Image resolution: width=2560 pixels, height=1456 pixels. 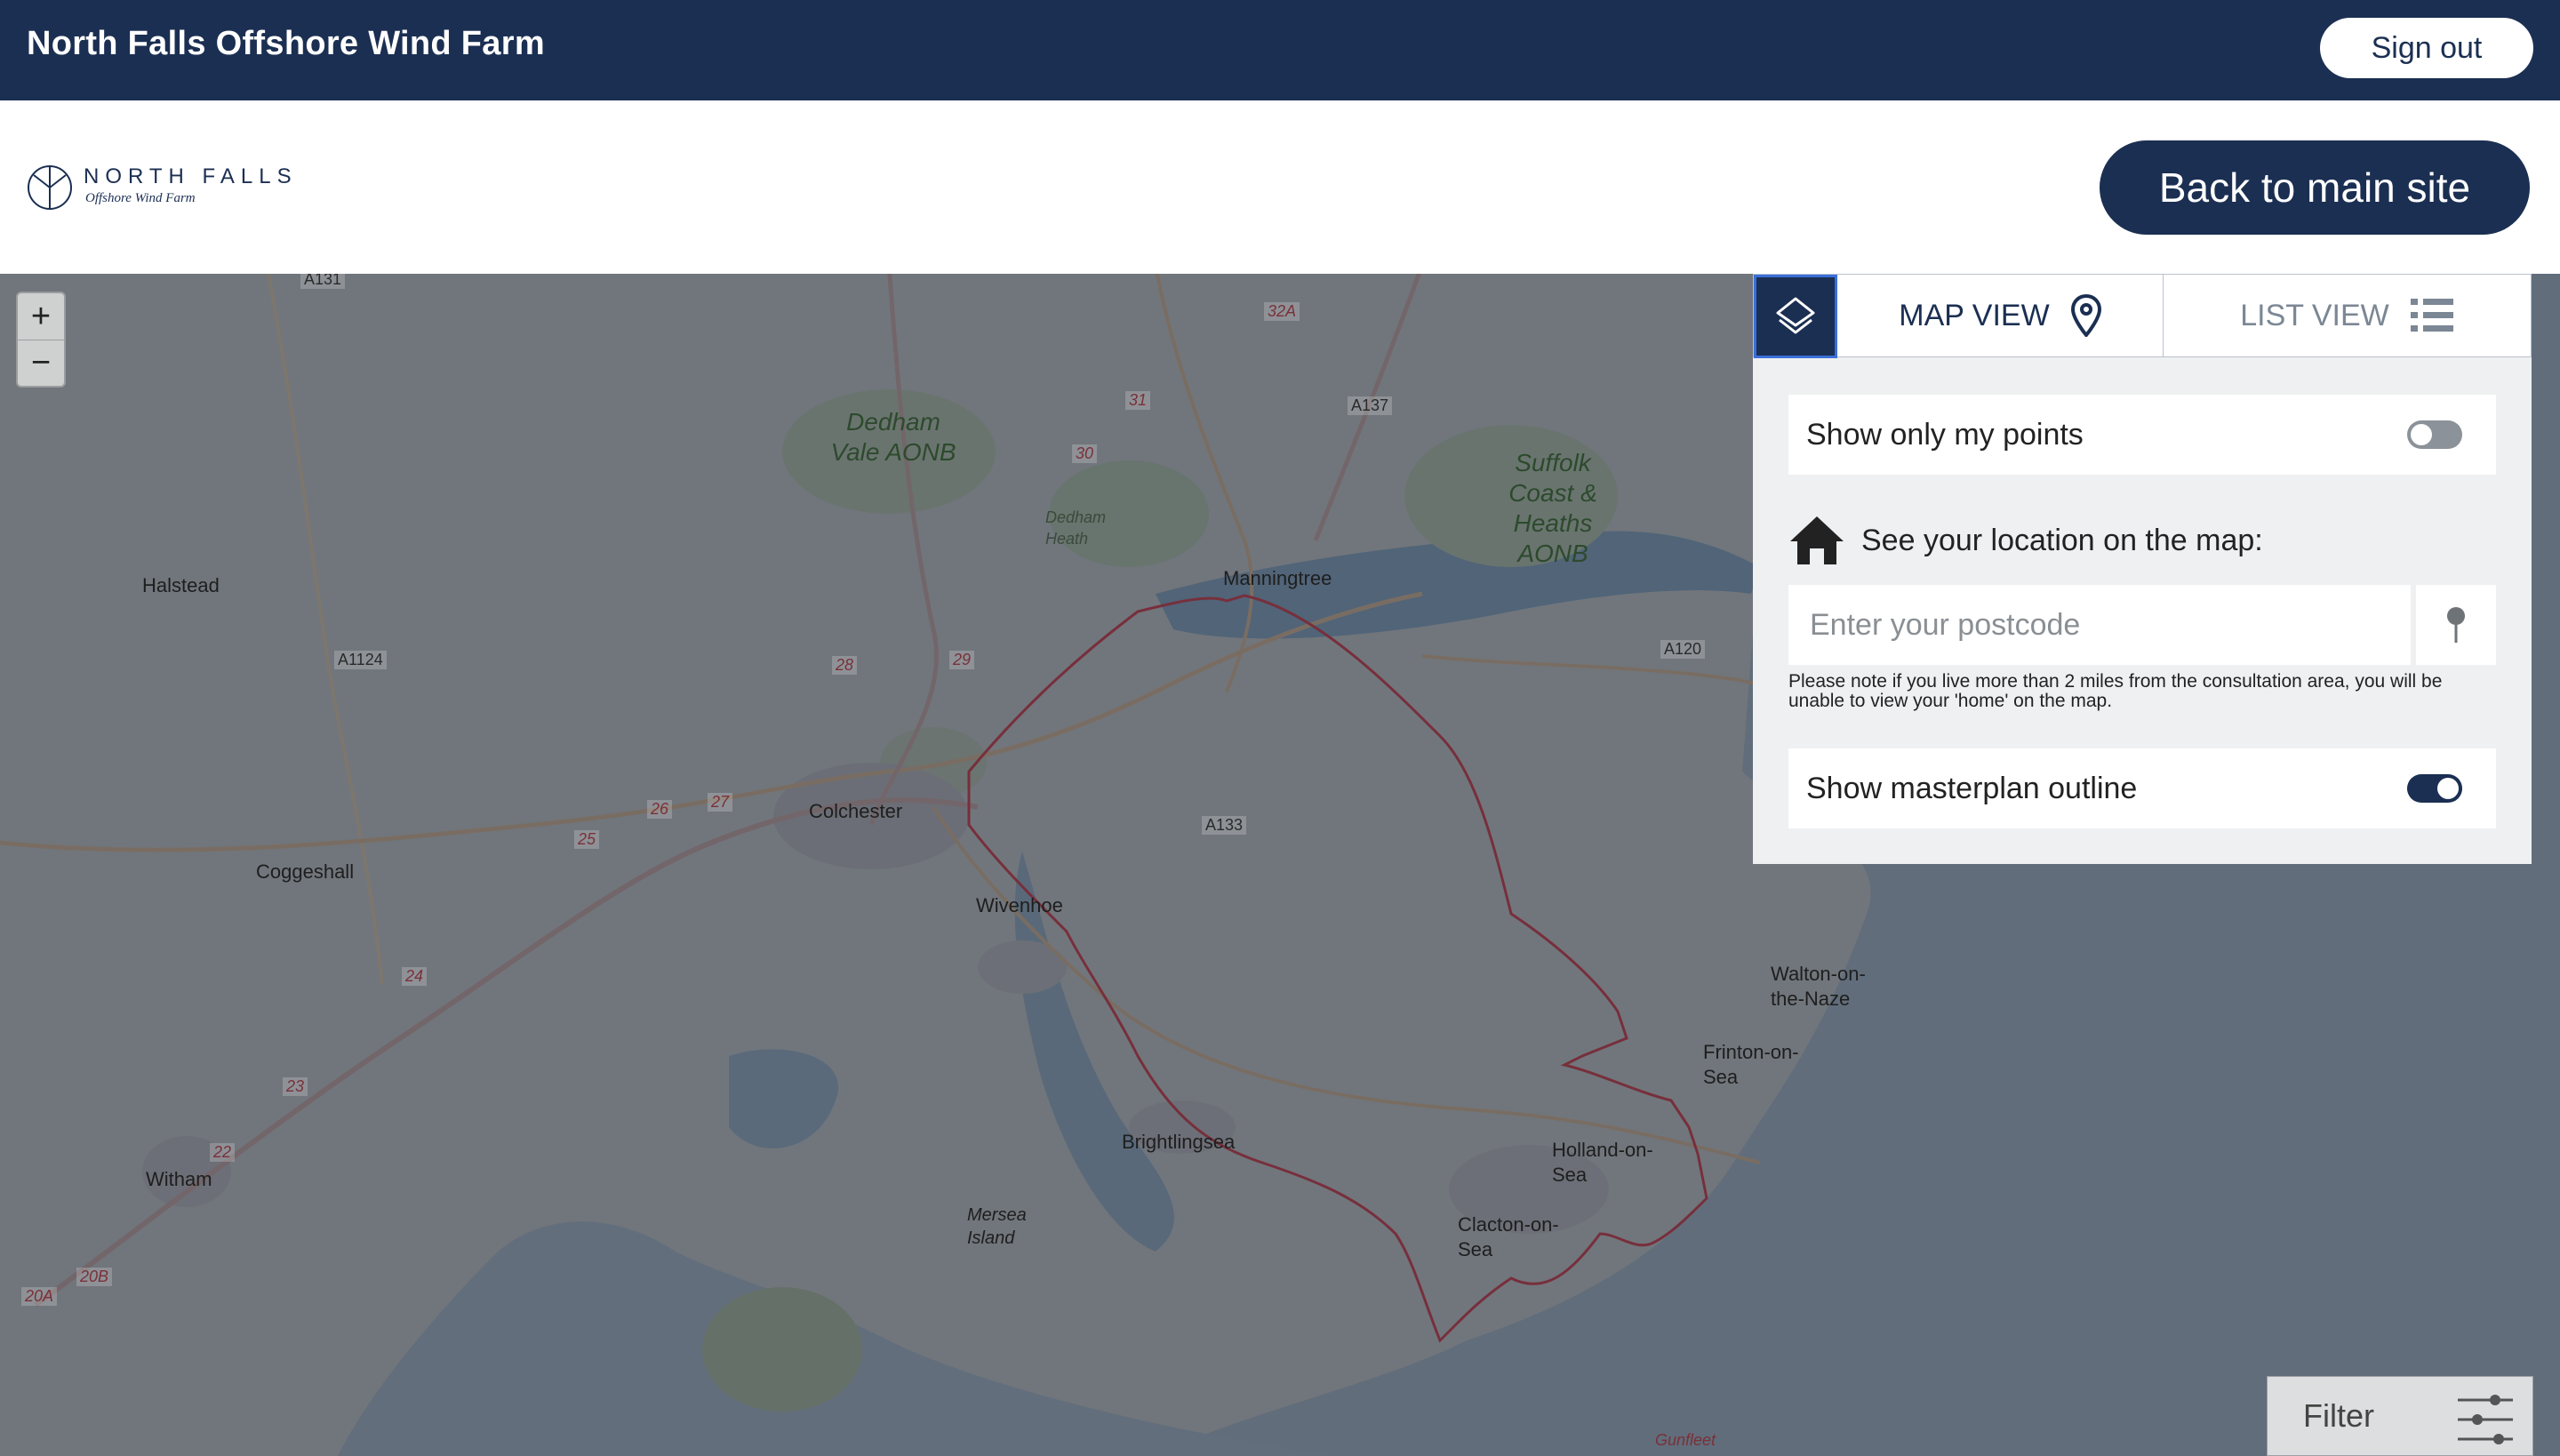 What do you see at coordinates (179, 1179) in the screenshot?
I see `map-label-witham: Witham` at bounding box center [179, 1179].